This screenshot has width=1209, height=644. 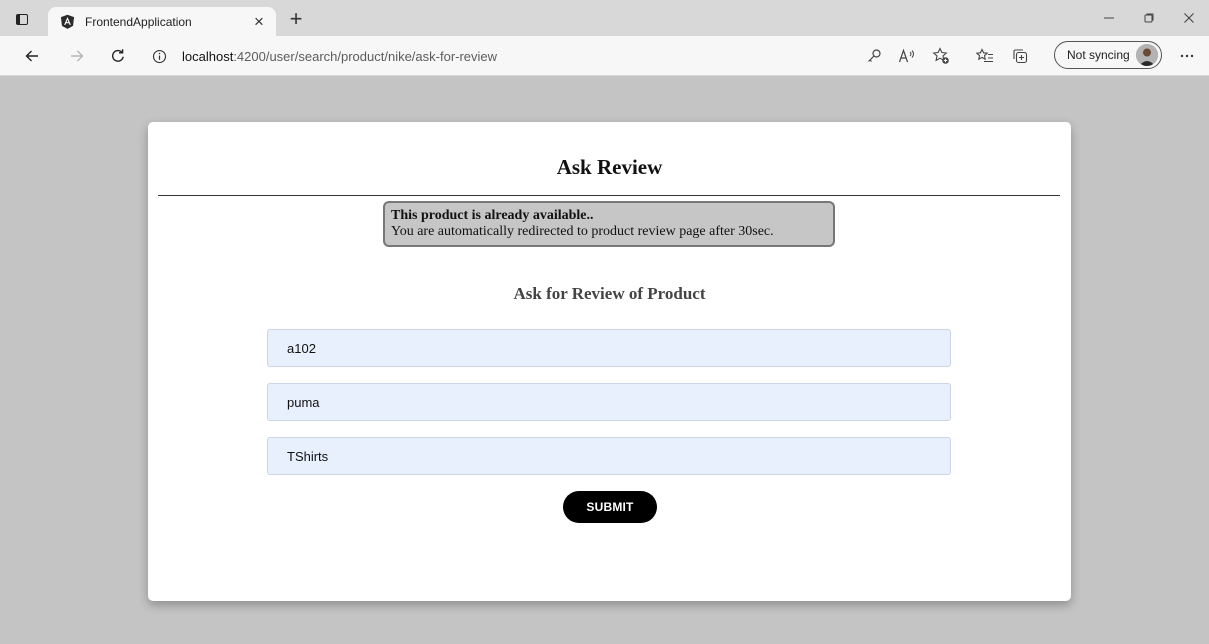 I want to click on add-favorite-icon, so click(x=941, y=56).